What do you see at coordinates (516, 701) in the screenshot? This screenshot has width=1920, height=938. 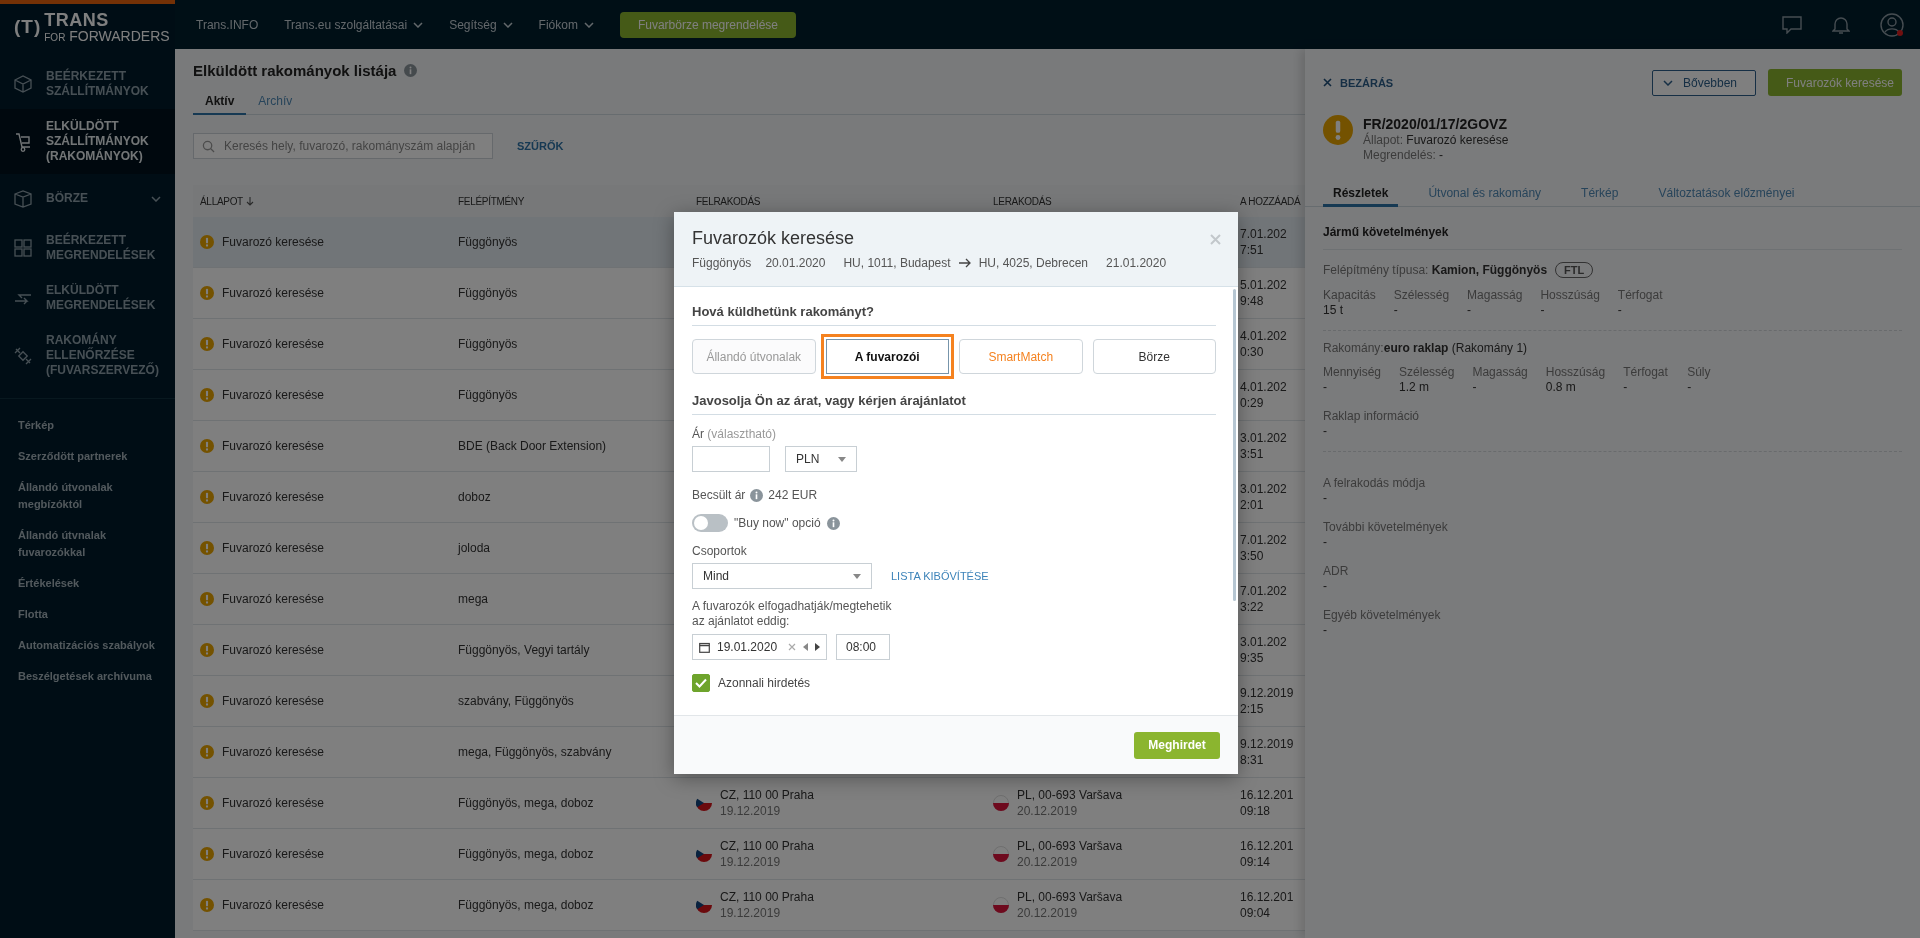 I see `table-cell: szabvány, Függönyös` at bounding box center [516, 701].